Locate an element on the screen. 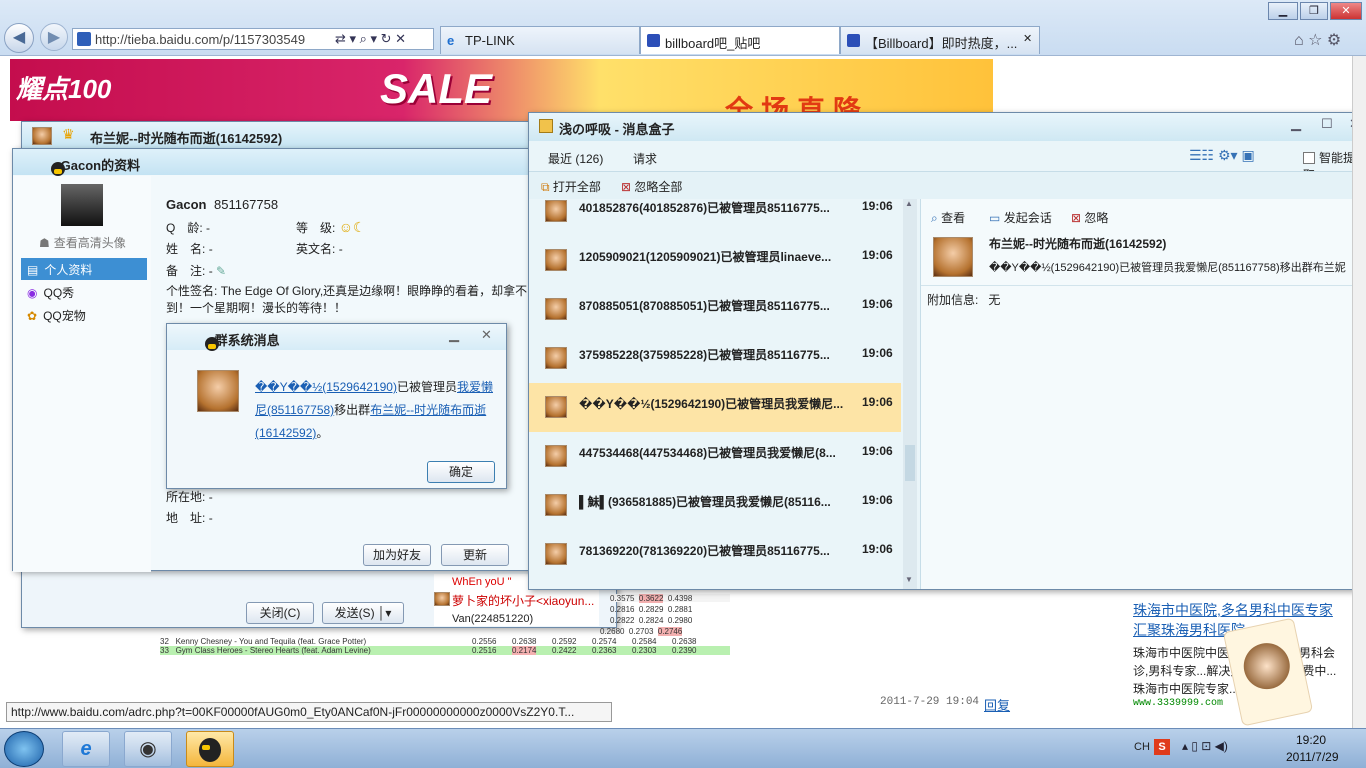  qq-penguin-icon is located at coordinates (212, 344).